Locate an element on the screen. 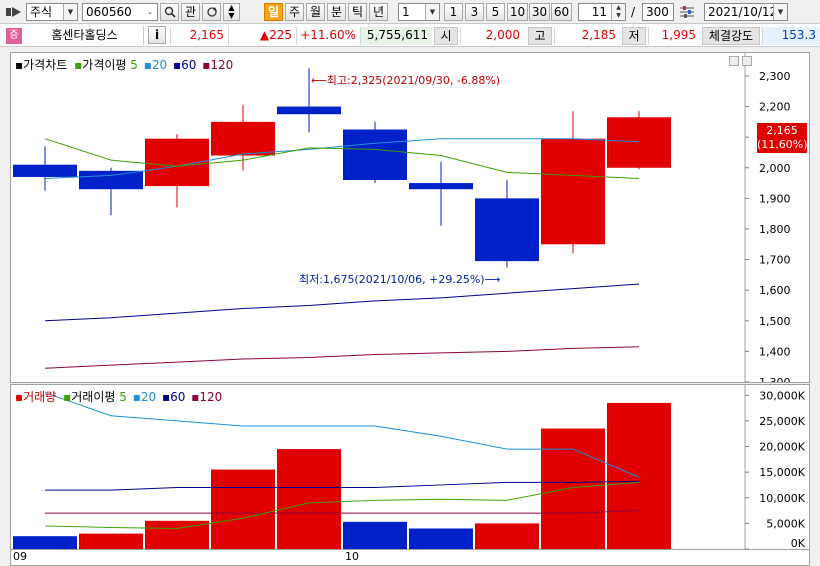 The image size is (820, 566). y-tick-label: 30,000K is located at coordinates (782, 395).